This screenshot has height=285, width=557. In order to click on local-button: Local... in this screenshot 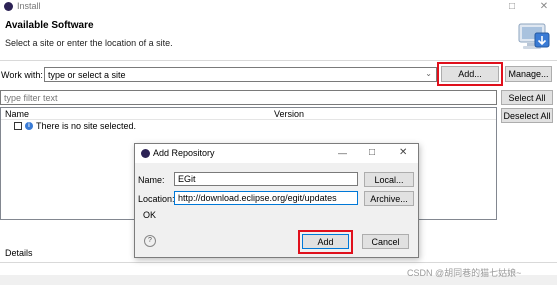, I will do `click(389, 179)`.